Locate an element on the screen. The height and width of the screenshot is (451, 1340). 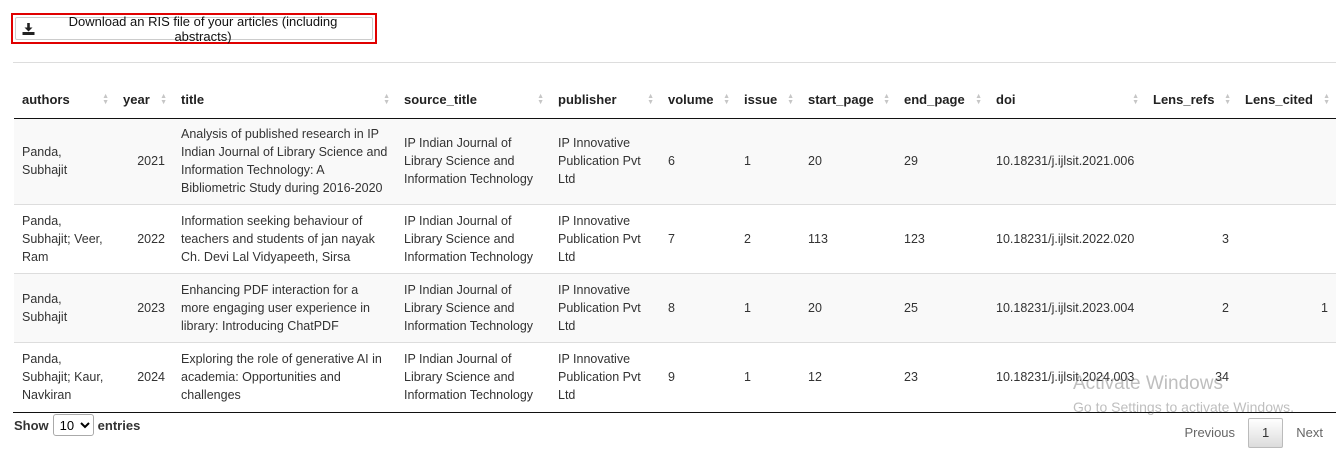
col-header-year: year ▲ ▼ is located at coordinates (144, 100).